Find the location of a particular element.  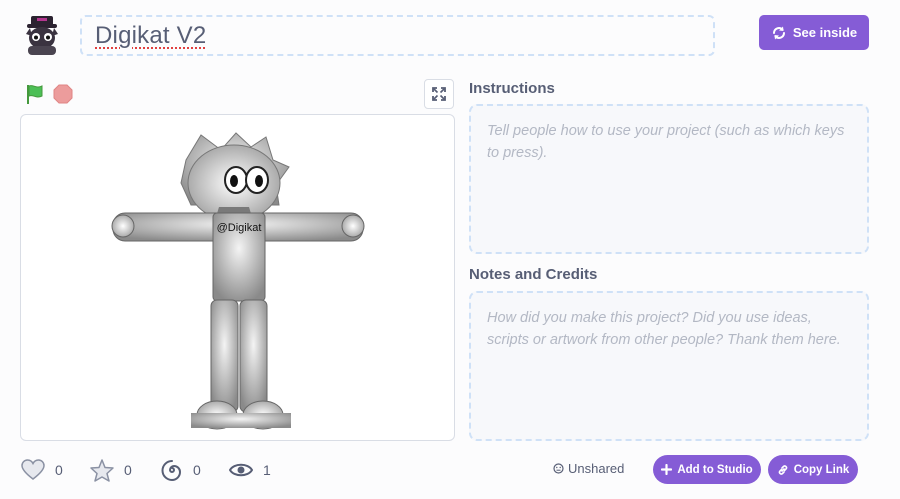

add-to-studio-button: Add to Studio is located at coordinates (707, 469).